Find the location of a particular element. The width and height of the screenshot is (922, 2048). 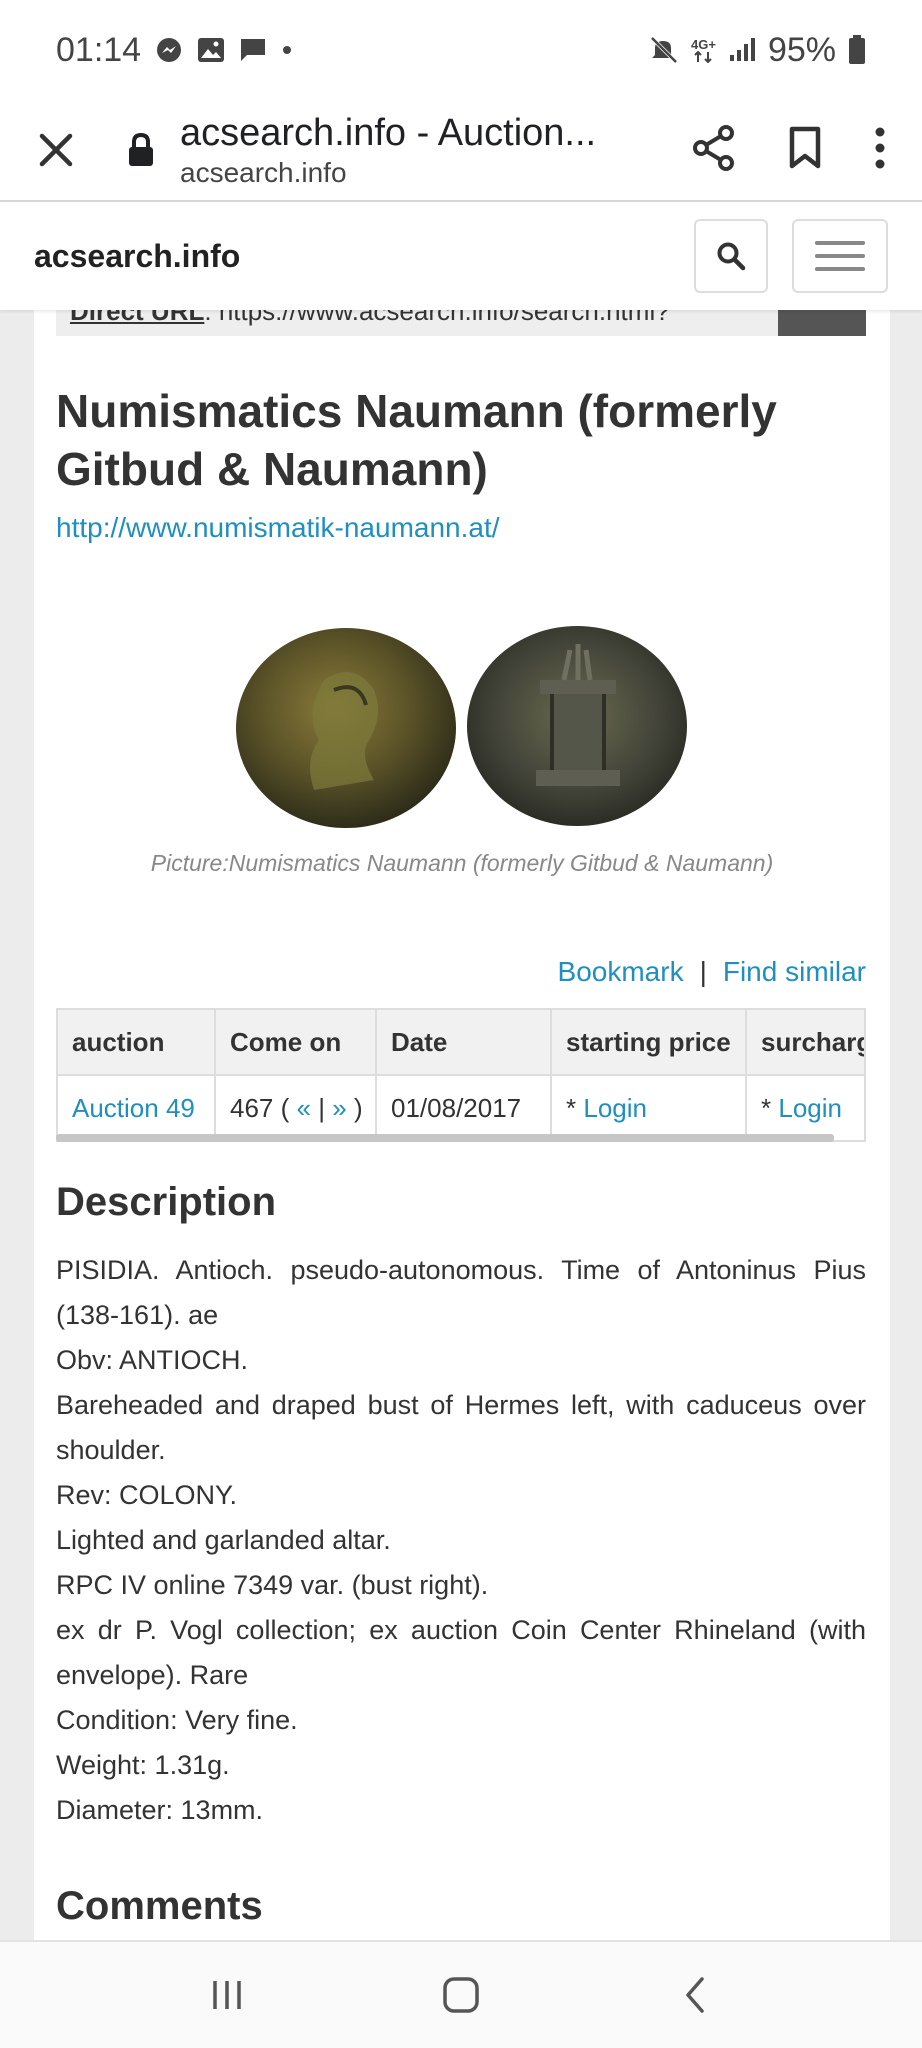

battery-percent: 95% is located at coordinates (801, 49).